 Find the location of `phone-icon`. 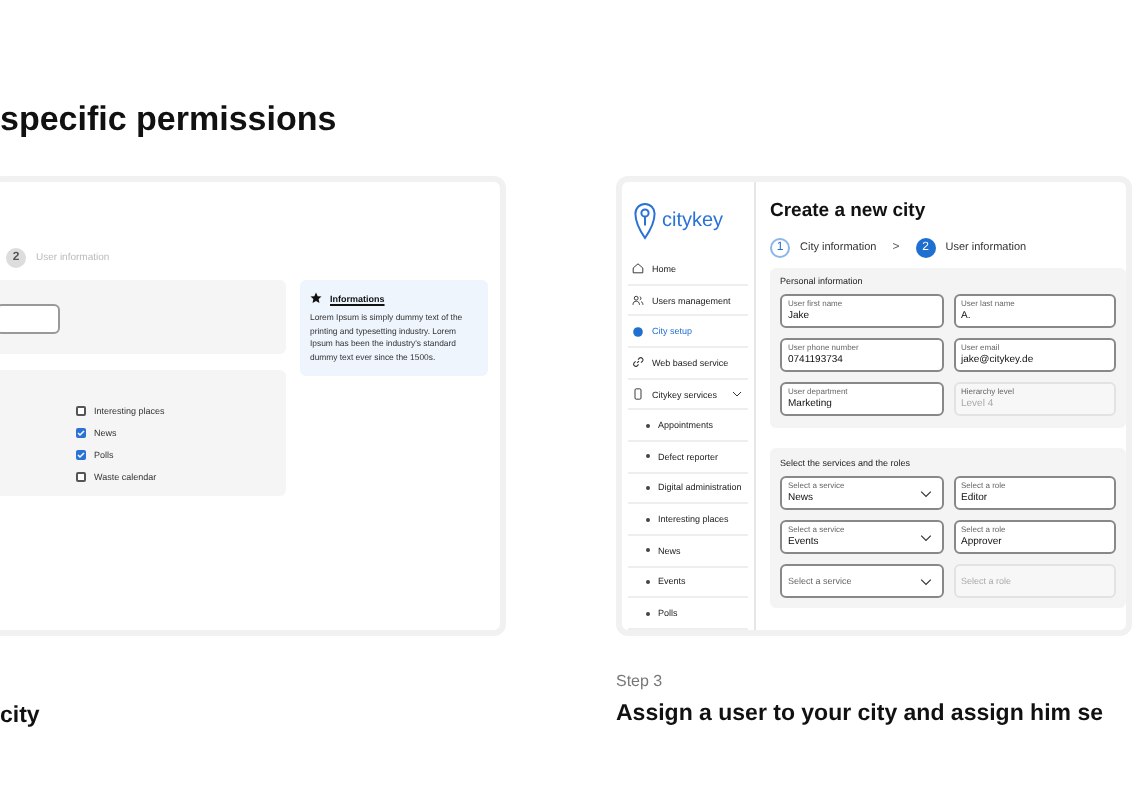

phone-icon is located at coordinates (638, 394).